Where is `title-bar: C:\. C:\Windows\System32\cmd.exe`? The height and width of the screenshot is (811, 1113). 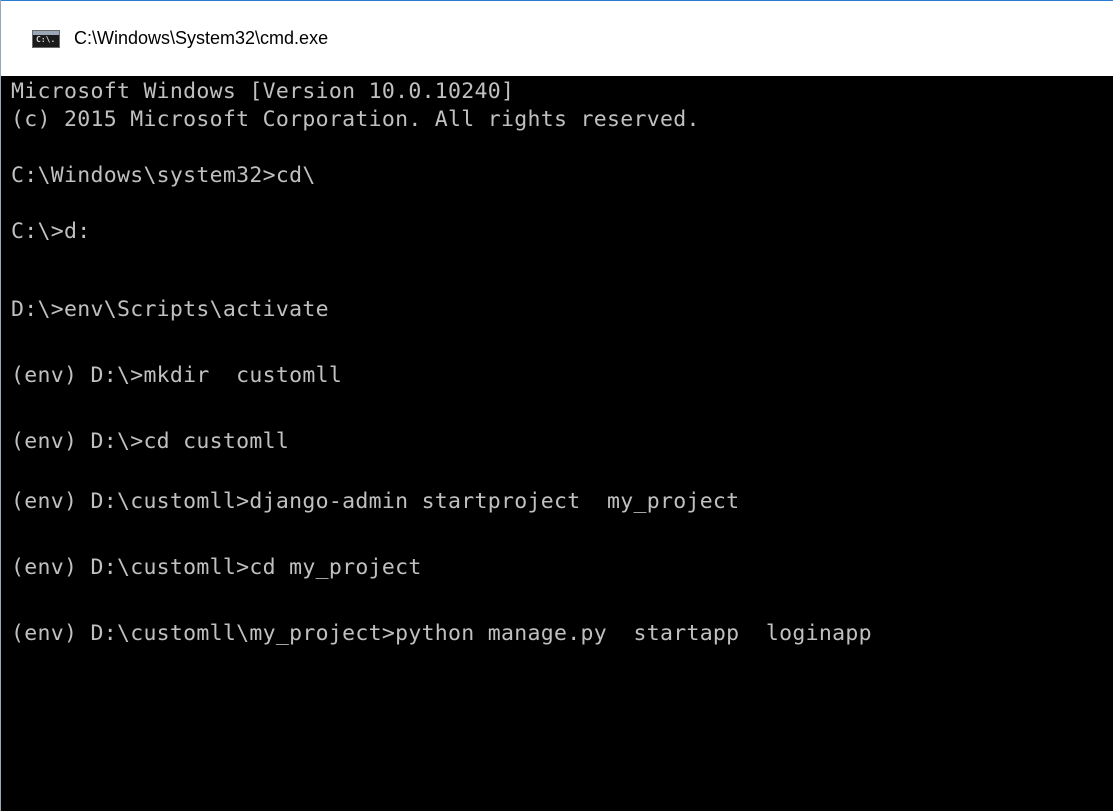
title-bar: C:\. C:\Windows\System32\cmd.exe is located at coordinates (557, 38).